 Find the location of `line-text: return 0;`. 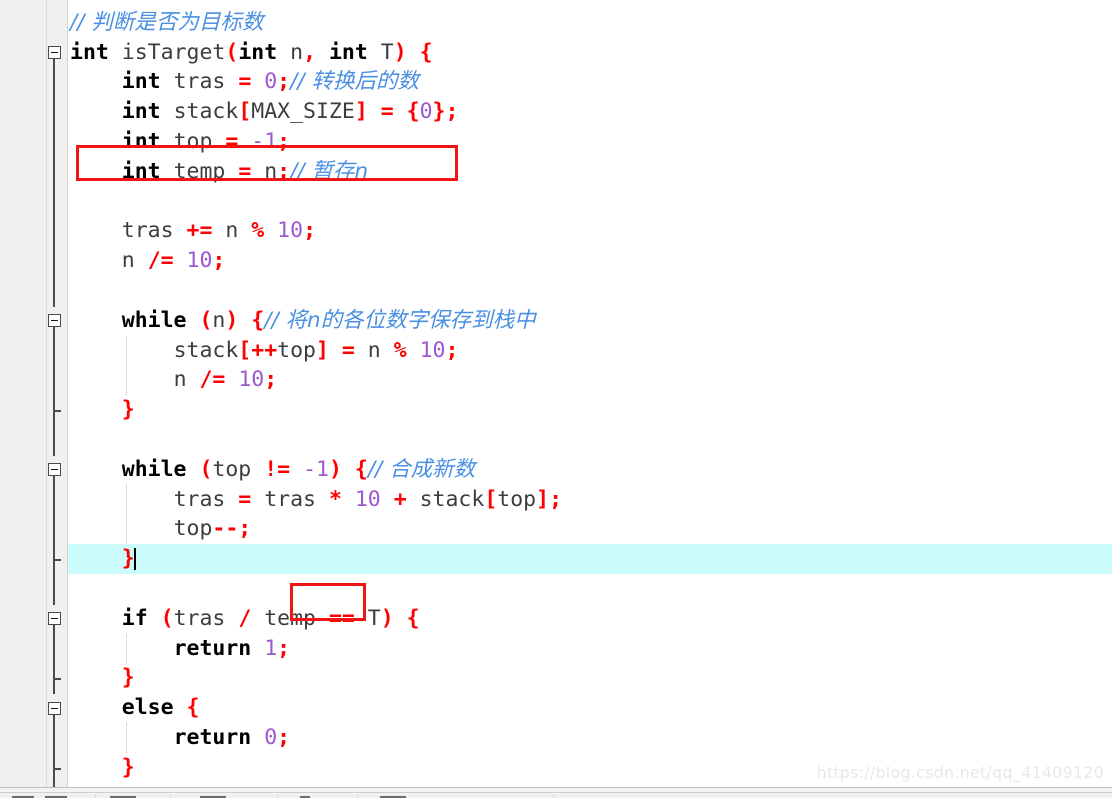

line-text: return 0; is located at coordinates (180, 738).